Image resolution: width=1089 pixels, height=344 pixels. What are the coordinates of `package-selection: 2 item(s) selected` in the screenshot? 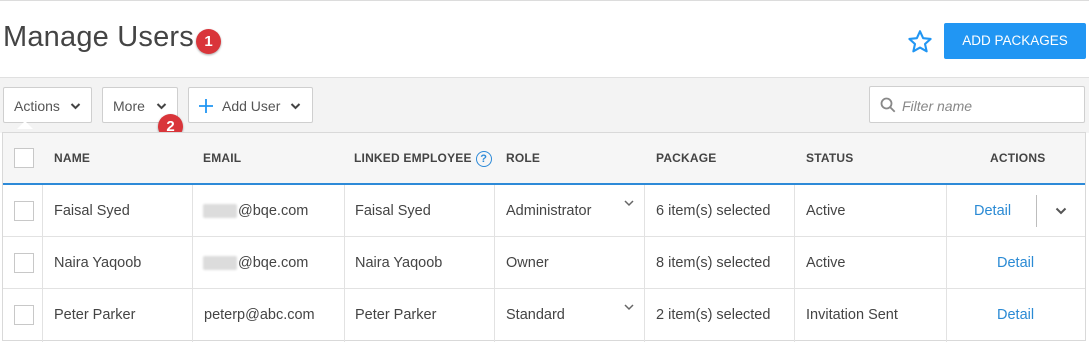 It's located at (713, 315).